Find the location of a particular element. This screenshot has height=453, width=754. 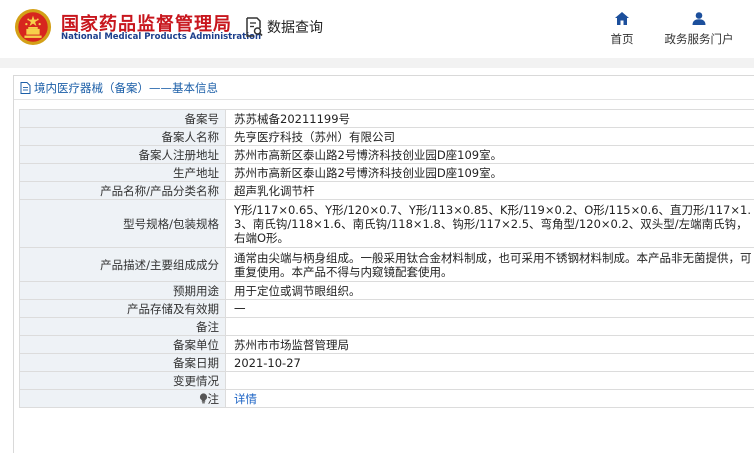

header-divider is located at coordinates (377, 63).